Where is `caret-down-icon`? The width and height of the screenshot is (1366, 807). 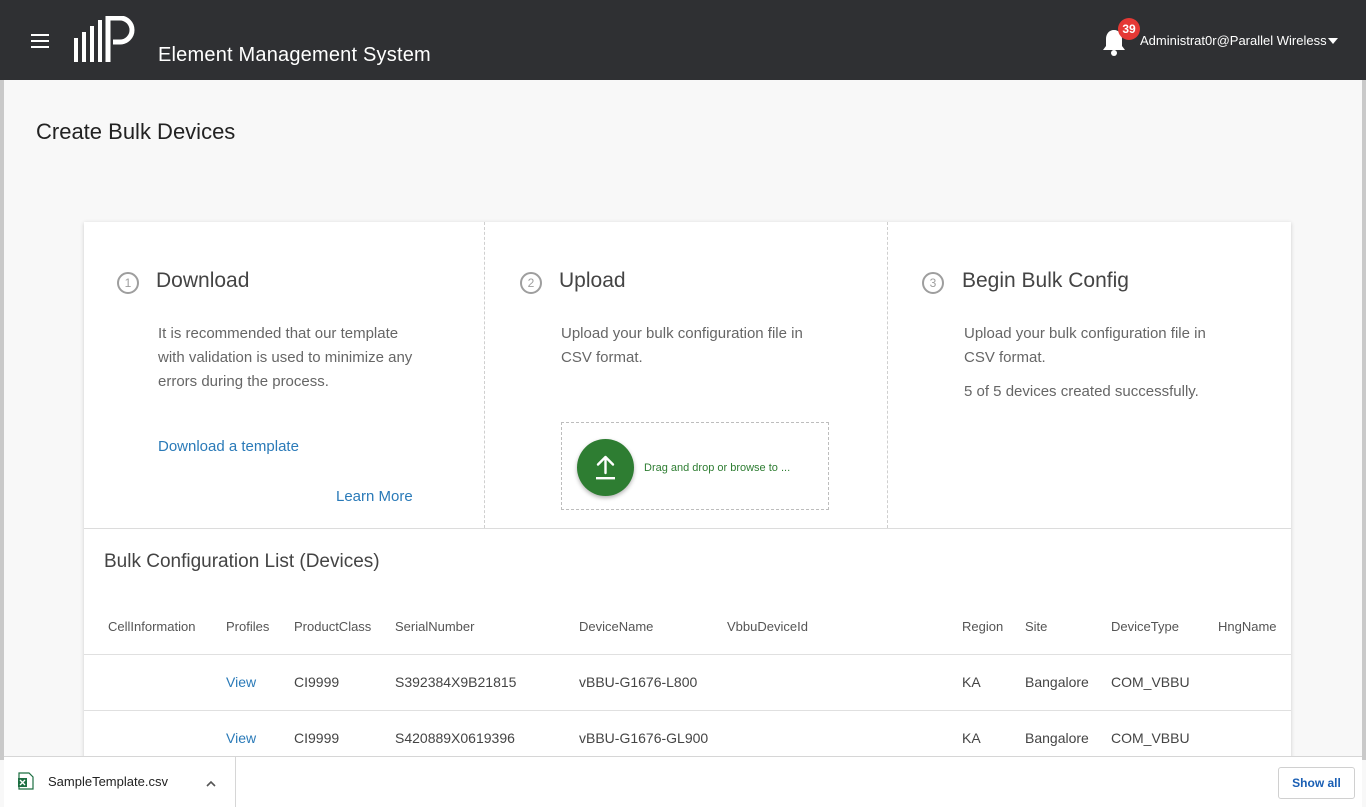 caret-down-icon is located at coordinates (1333, 41).